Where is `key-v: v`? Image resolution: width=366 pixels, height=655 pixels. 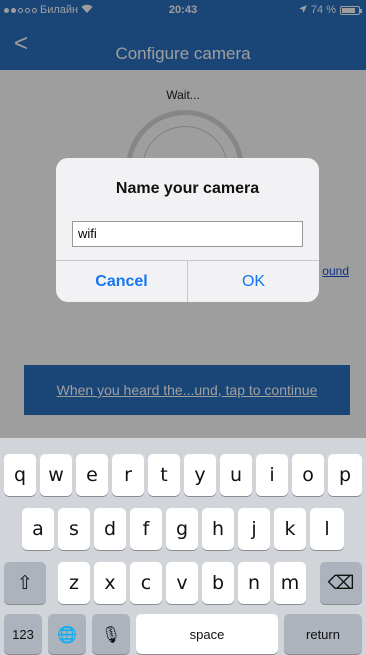
key-v: v is located at coordinates (182, 583).